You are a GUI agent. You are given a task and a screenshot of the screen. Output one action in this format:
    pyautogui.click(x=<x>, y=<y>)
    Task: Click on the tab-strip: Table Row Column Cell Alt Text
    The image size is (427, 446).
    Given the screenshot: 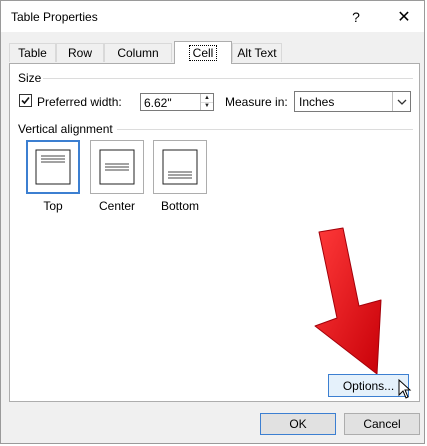 What is the action you would take?
    pyautogui.click(x=216, y=52)
    